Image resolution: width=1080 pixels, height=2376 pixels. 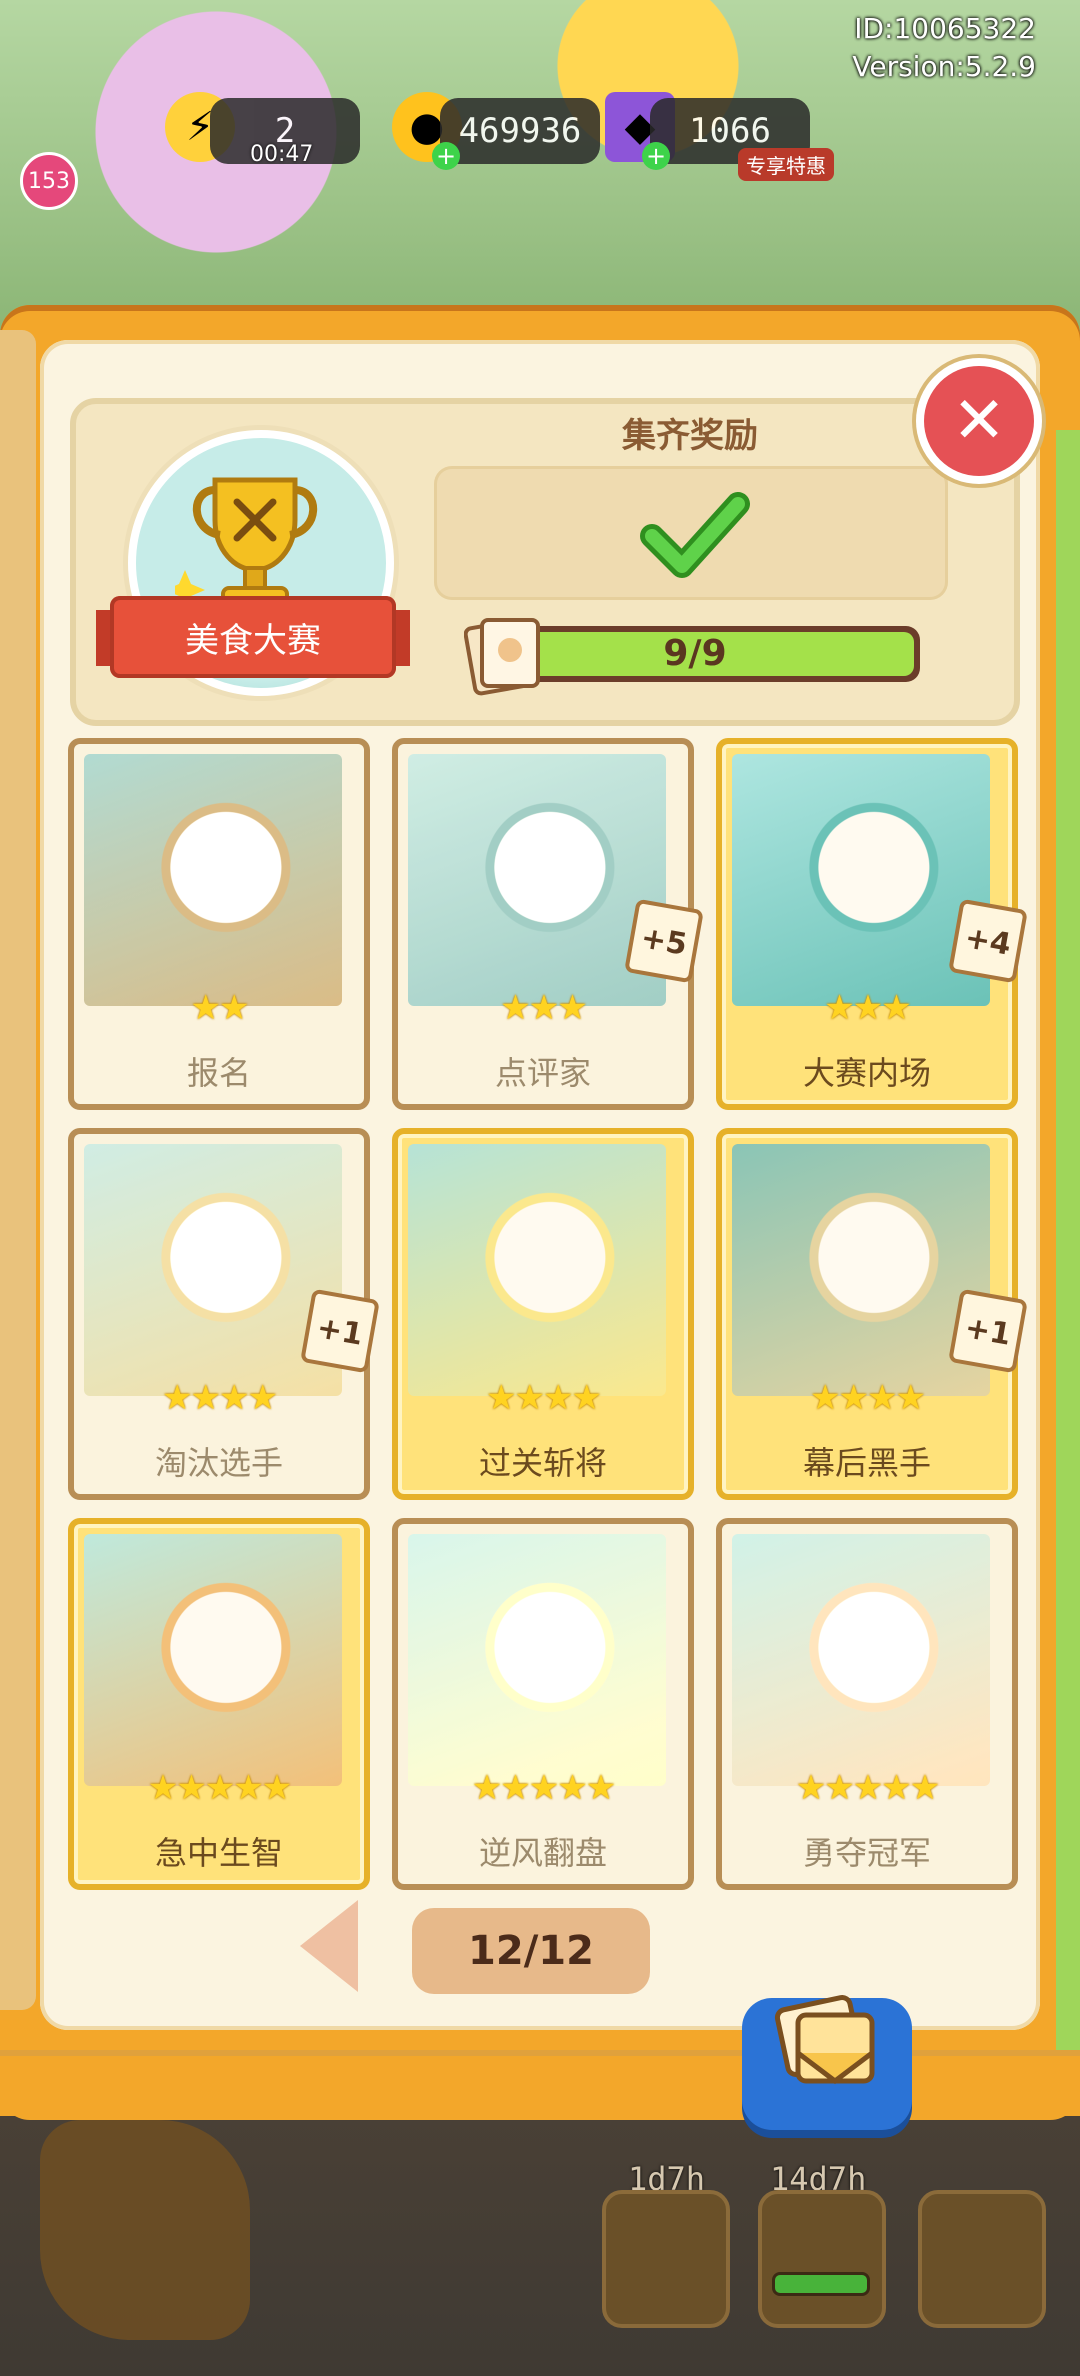 I want to click on album-card: ★★★ 点评家 +5, so click(x=548, y=924).